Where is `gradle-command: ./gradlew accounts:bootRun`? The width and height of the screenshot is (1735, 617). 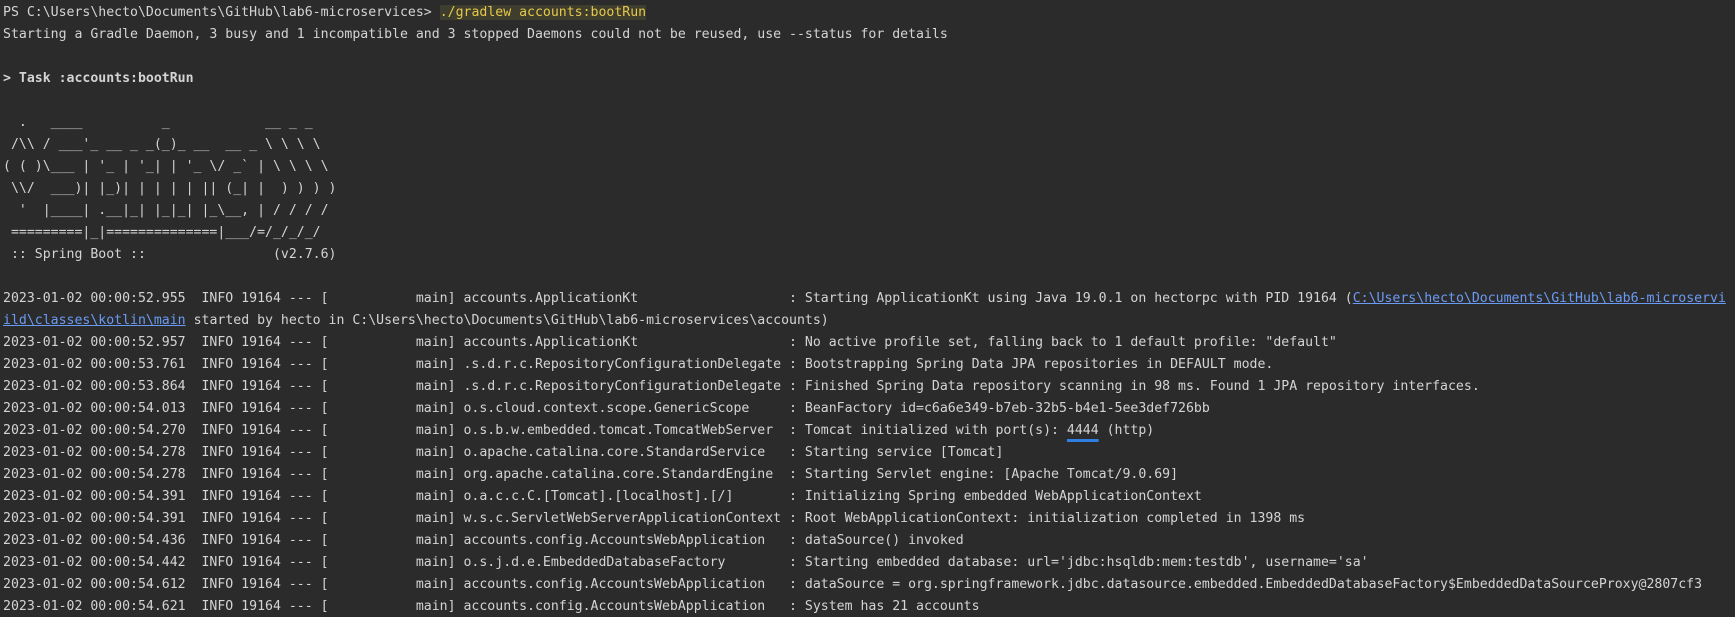 gradle-command: ./gradlew accounts:bootRun is located at coordinates (543, 12).